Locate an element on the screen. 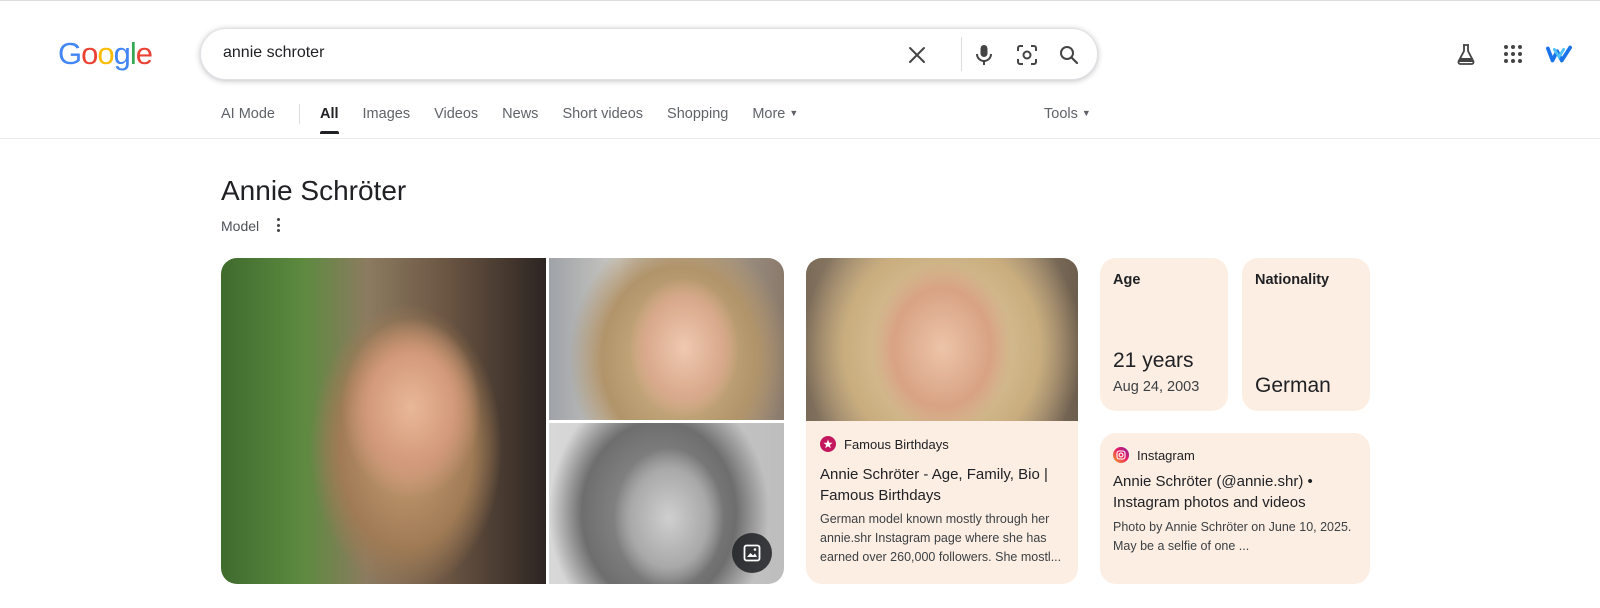 This screenshot has height=608, width=1600. tab-news: News is located at coordinates (520, 121).